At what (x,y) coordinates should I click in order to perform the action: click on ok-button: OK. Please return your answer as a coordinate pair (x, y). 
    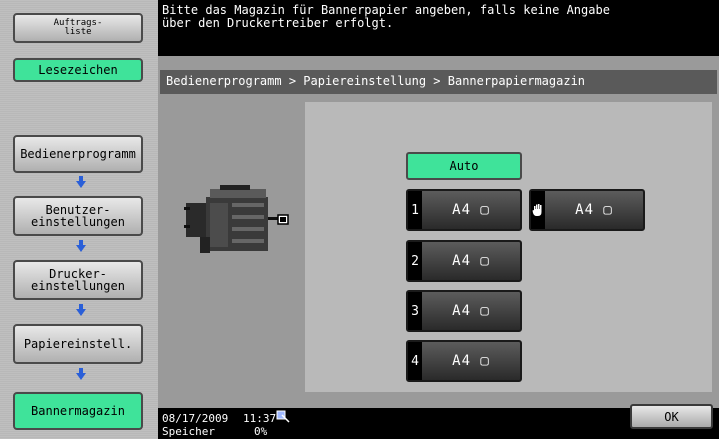
    Looking at the image, I should click on (671, 416).